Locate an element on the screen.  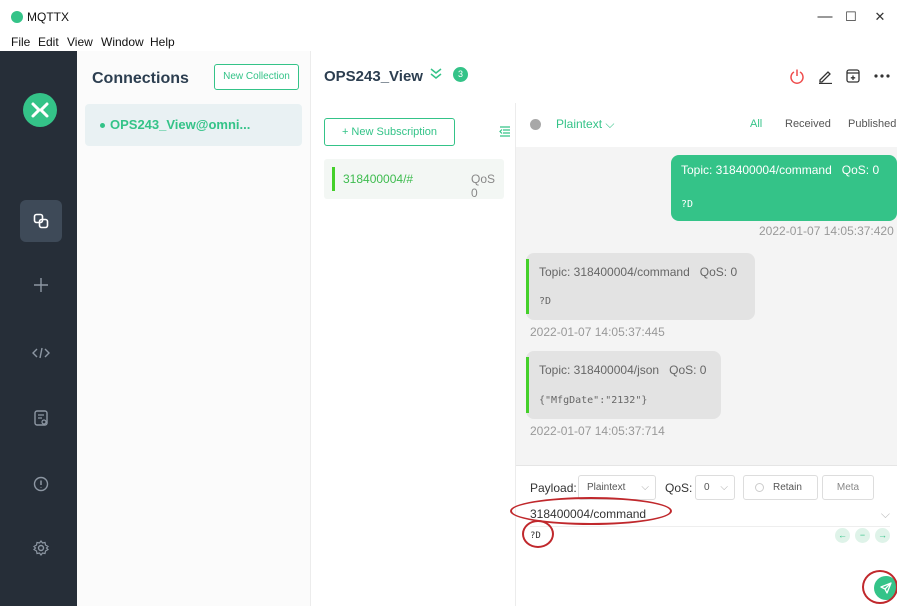
log-icon is located at coordinates (41, 418).